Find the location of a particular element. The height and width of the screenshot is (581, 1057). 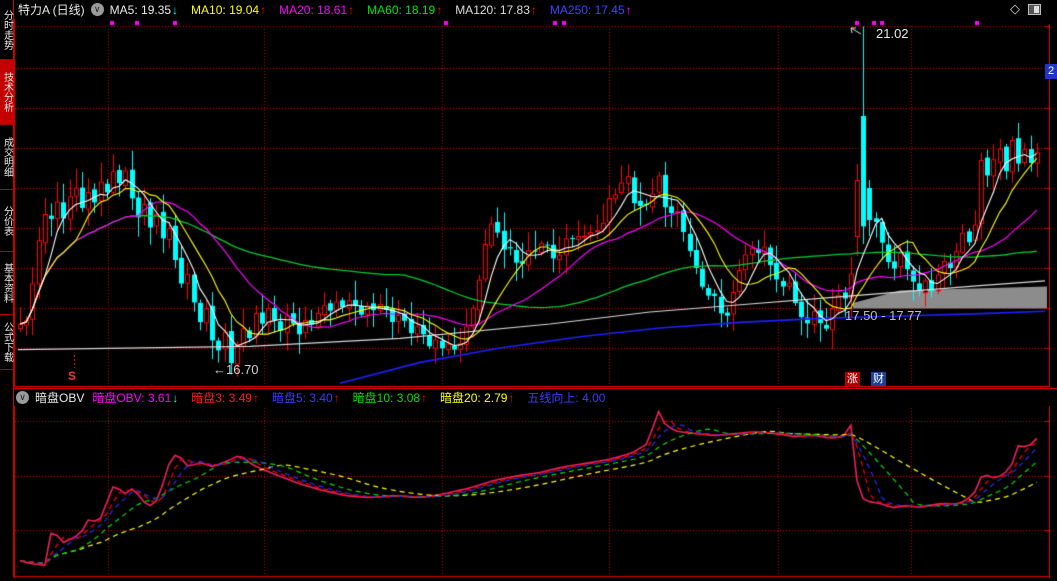

indicator-title: 暗盘OBV is located at coordinates (60, 398).